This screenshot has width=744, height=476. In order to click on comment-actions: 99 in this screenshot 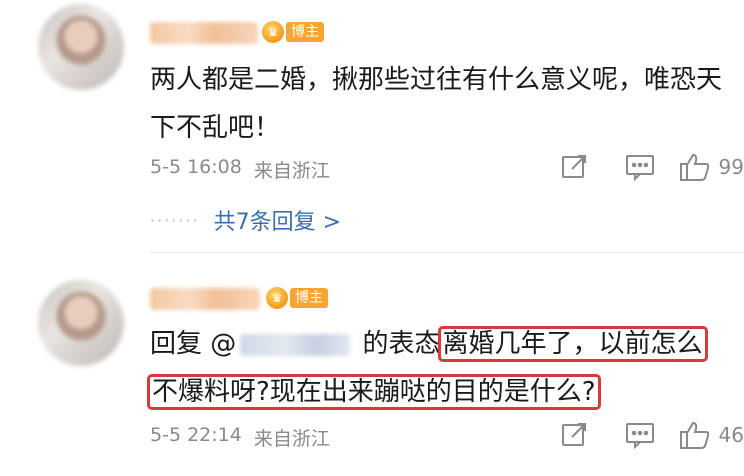, I will do `click(642, 167)`.